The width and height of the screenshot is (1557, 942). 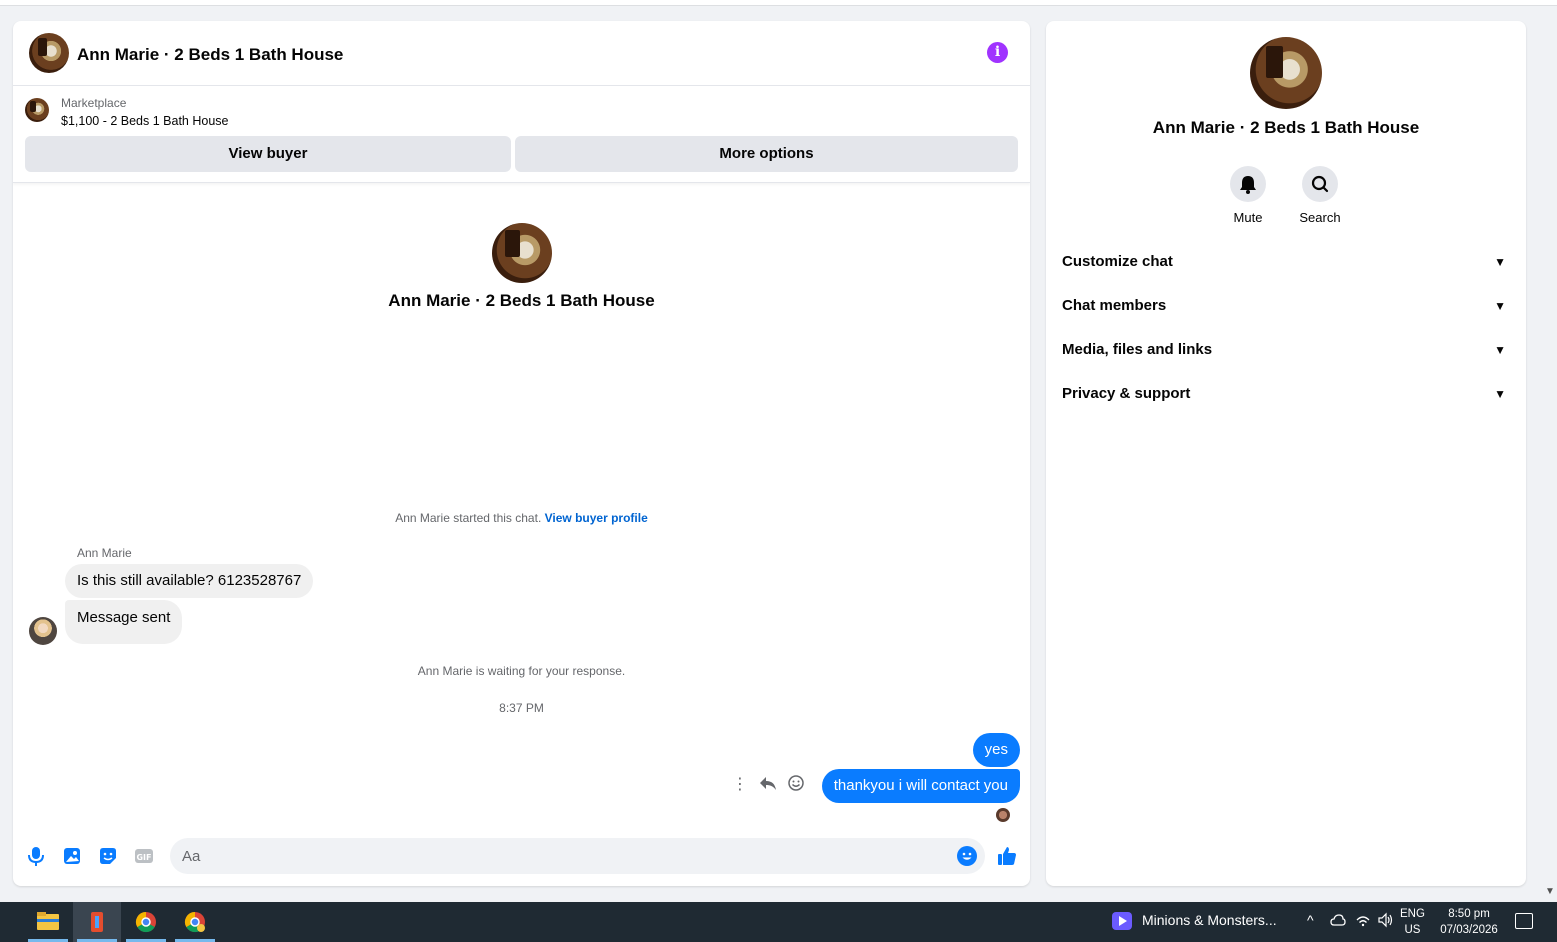 What do you see at coordinates (1003, 815) in the screenshot?
I see `seen-indicator-avatar` at bounding box center [1003, 815].